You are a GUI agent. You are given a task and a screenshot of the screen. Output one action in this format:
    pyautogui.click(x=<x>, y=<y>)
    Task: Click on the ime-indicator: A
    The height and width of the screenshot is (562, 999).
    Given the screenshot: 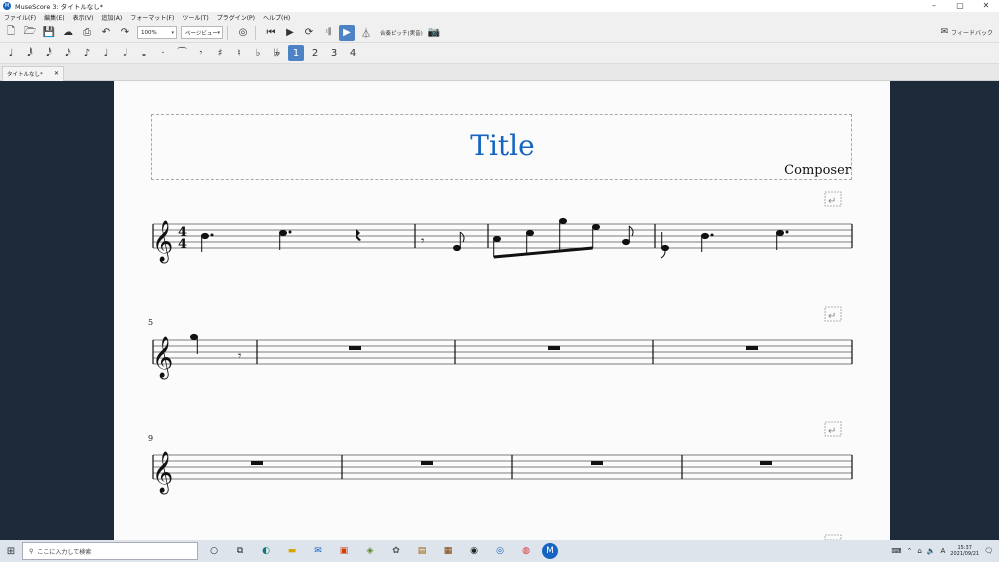 What is the action you would take?
    pyautogui.click(x=942, y=551)
    